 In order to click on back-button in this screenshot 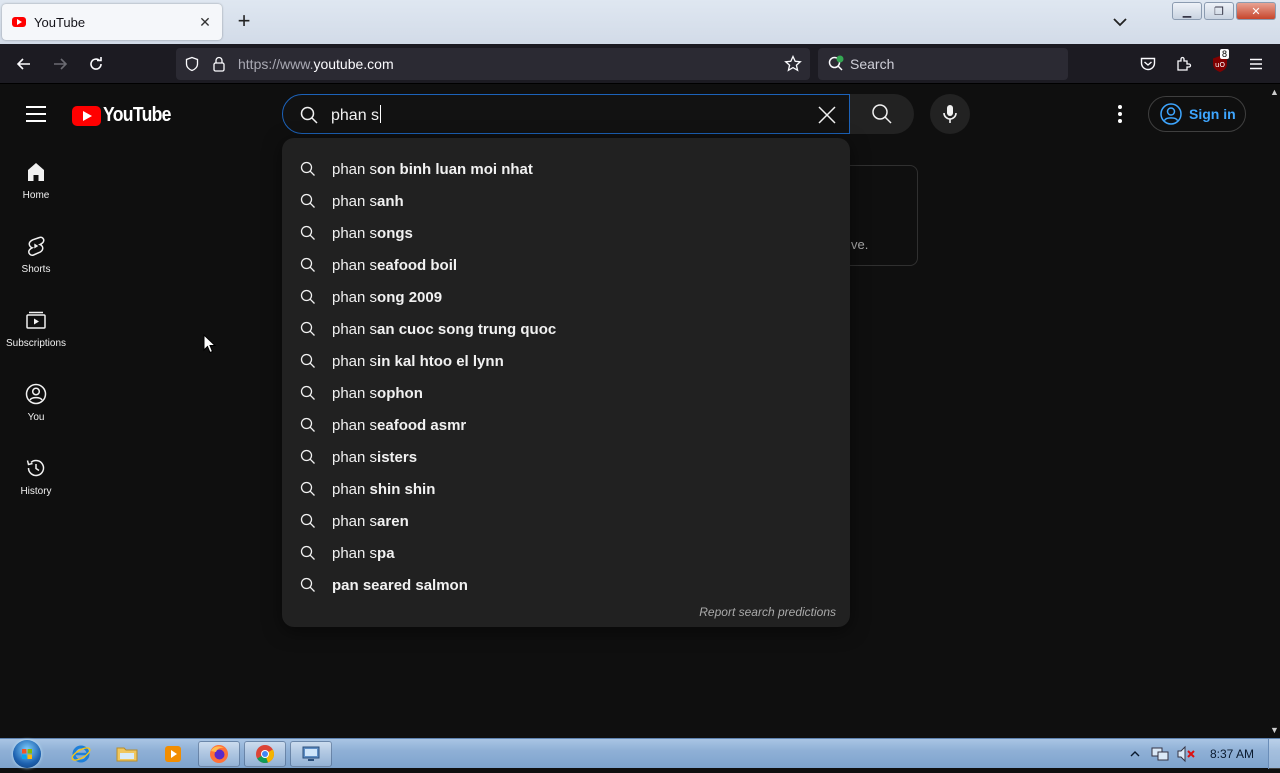, I will do `click(24, 64)`.